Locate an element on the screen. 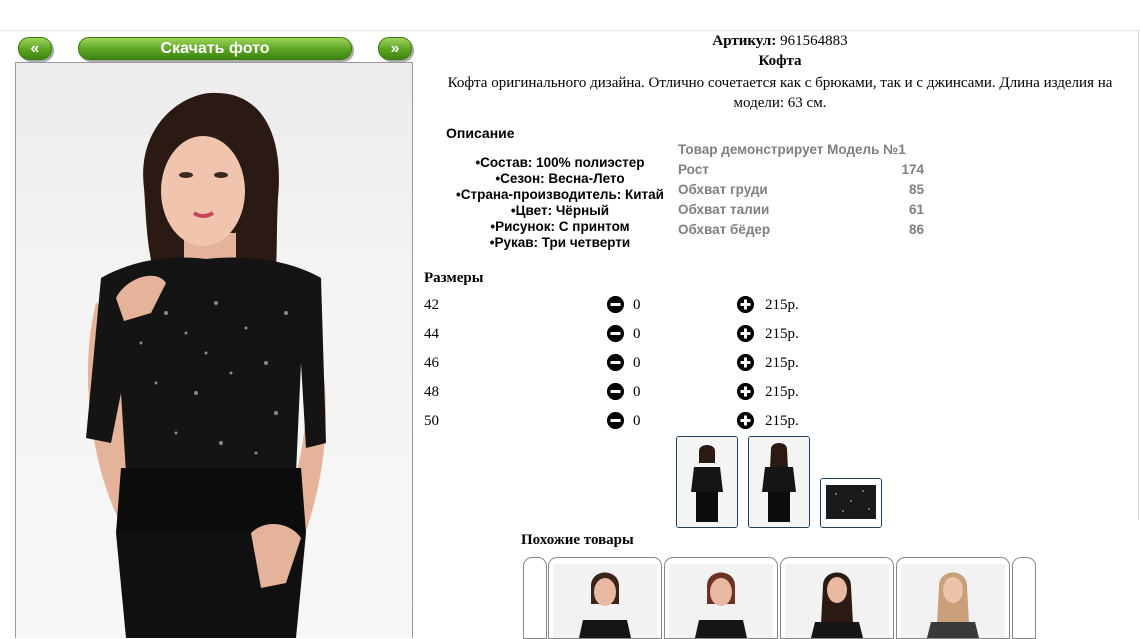  size-row: 48 0 215р. is located at coordinates (624, 393).